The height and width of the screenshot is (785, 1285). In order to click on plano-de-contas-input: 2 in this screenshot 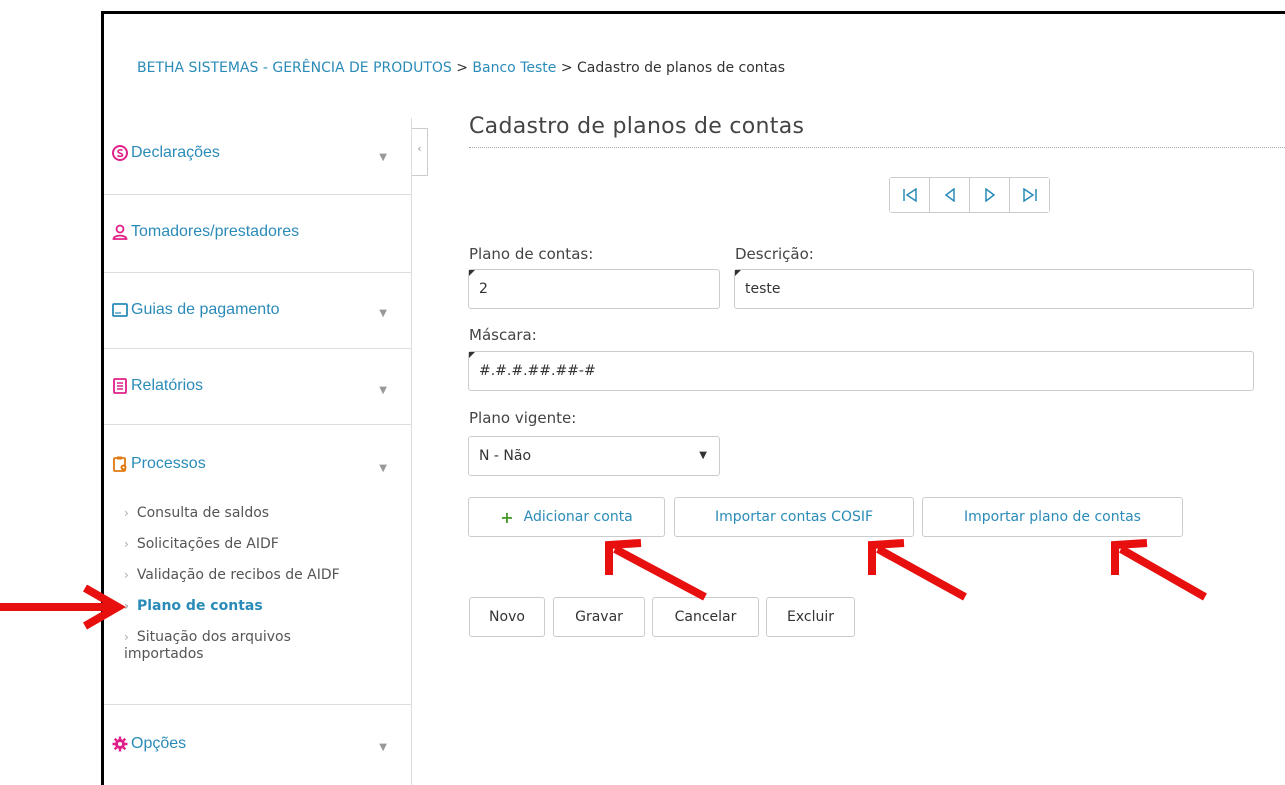, I will do `click(594, 289)`.